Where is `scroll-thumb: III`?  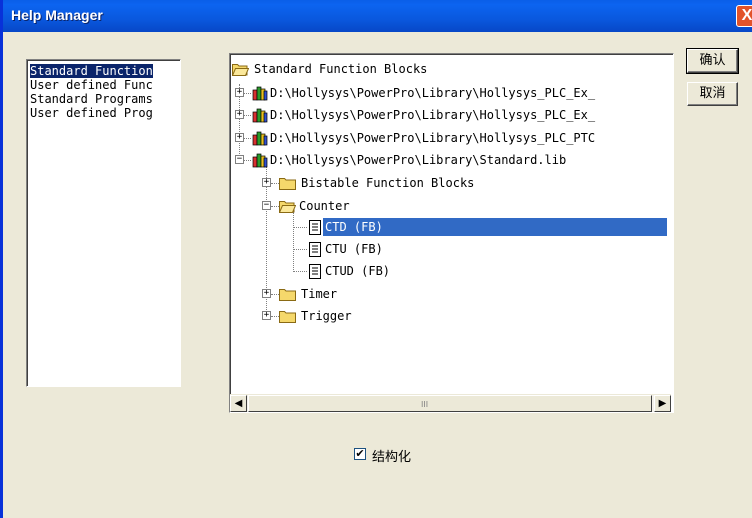
scroll-thumb: III is located at coordinates (450, 403).